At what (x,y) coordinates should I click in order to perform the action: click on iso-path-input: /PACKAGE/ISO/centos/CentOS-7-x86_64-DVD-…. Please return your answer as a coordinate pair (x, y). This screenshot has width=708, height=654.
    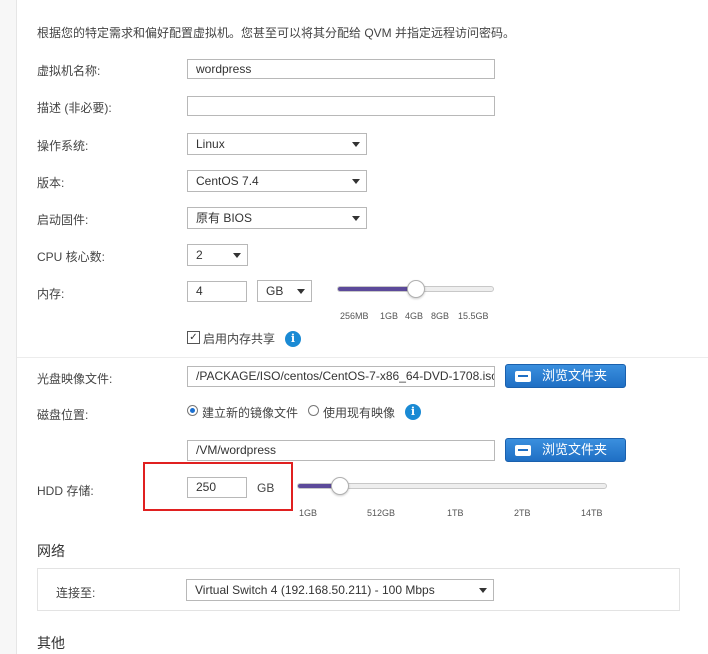
    Looking at the image, I should click on (341, 376).